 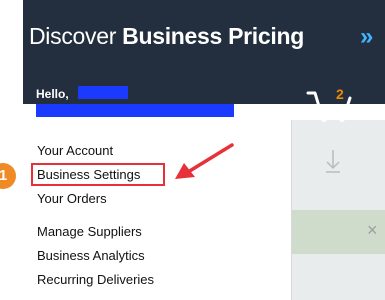 What do you see at coordinates (52, 94) in the screenshot?
I see `greeting-label: Hello,` at bounding box center [52, 94].